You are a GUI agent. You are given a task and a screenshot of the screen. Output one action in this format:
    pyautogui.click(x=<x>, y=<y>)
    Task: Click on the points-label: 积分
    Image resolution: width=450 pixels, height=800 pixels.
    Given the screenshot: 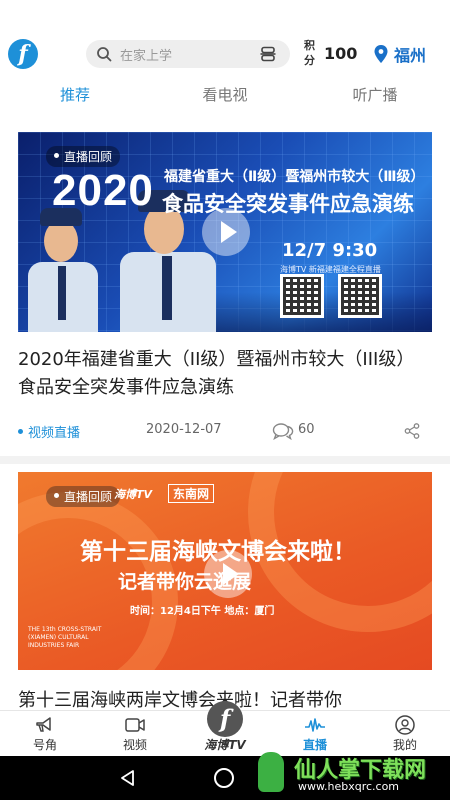 What is the action you would take?
    pyautogui.click(x=309, y=53)
    